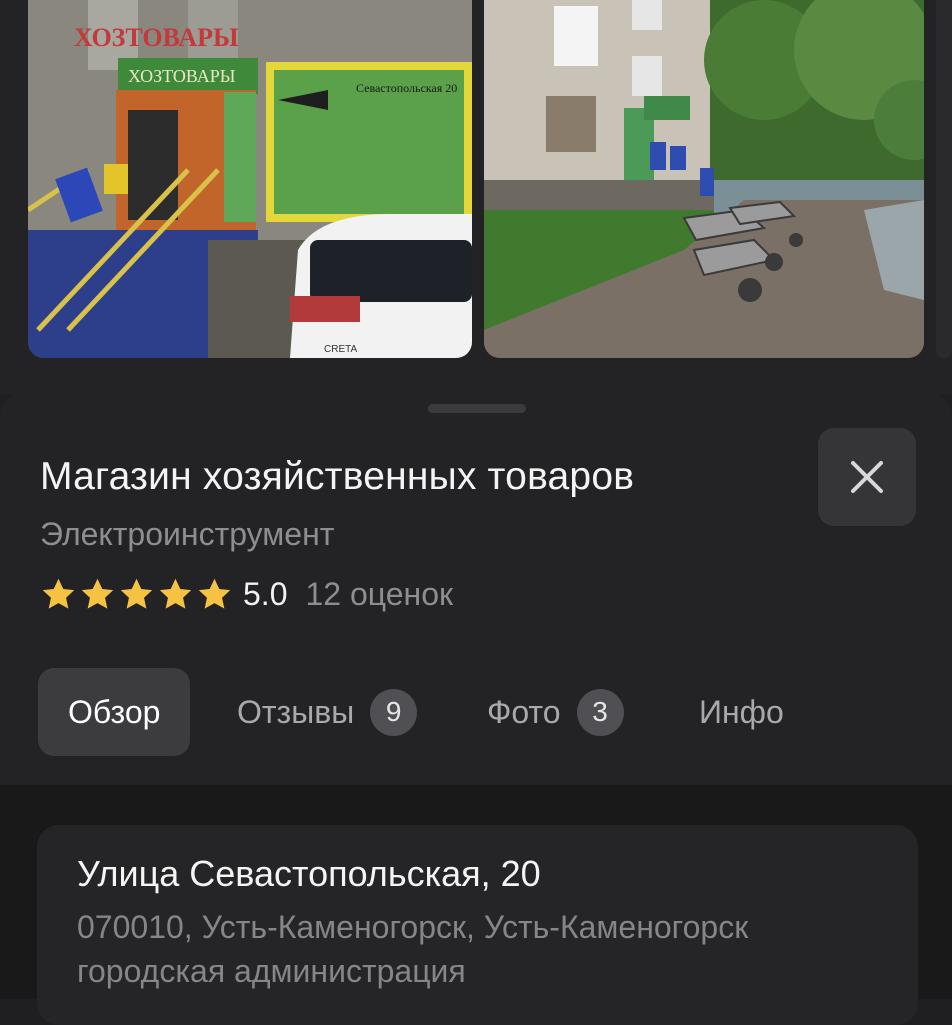 The height and width of the screenshot is (1025, 952). I want to click on rating-count: 12 оценок, so click(379, 593).